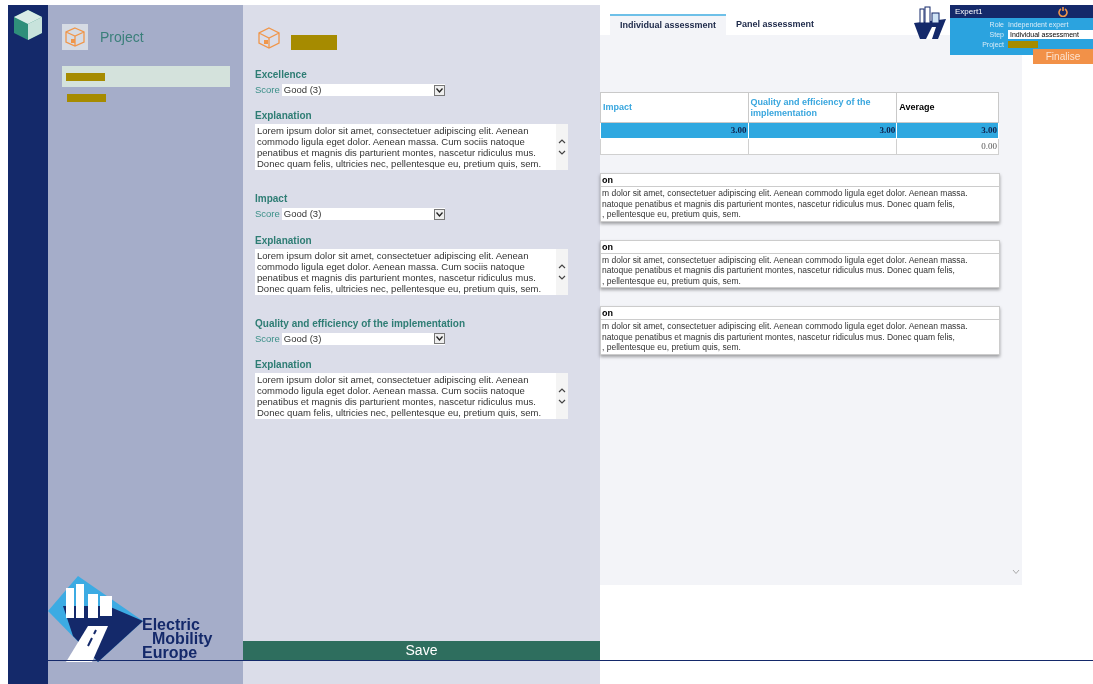 This screenshot has width=1093, height=684. I want to click on section-title: Quality and efficiency of the implementation, so click(361, 323).